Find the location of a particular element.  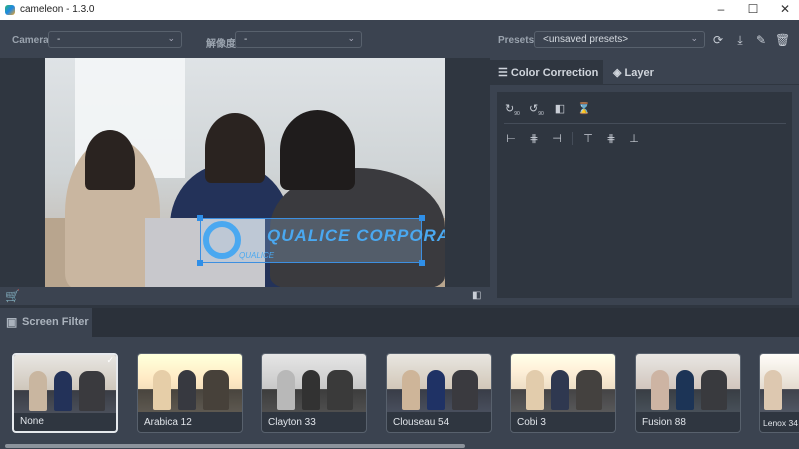

rotate-left-90-icon: ↺90 is located at coordinates (536, 109).